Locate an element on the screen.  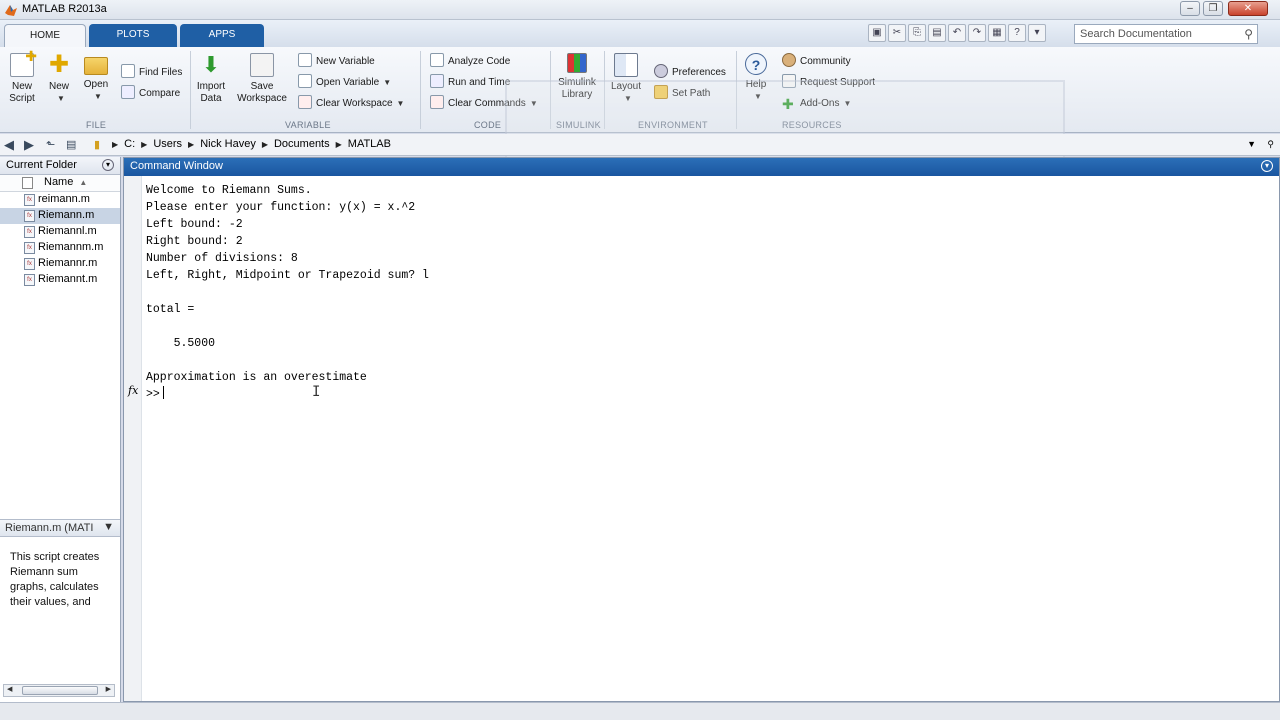
prompt-line: >> is located at coordinates (287, 394).